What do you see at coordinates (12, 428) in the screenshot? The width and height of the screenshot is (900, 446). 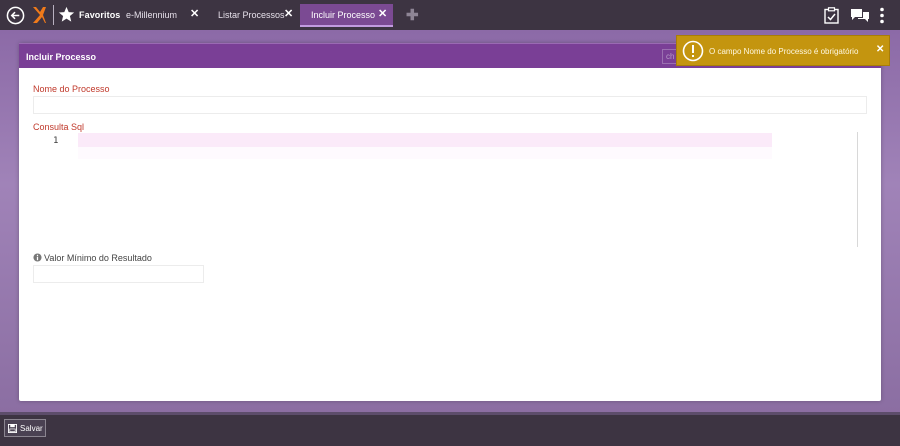 I see `save-icon` at bounding box center [12, 428].